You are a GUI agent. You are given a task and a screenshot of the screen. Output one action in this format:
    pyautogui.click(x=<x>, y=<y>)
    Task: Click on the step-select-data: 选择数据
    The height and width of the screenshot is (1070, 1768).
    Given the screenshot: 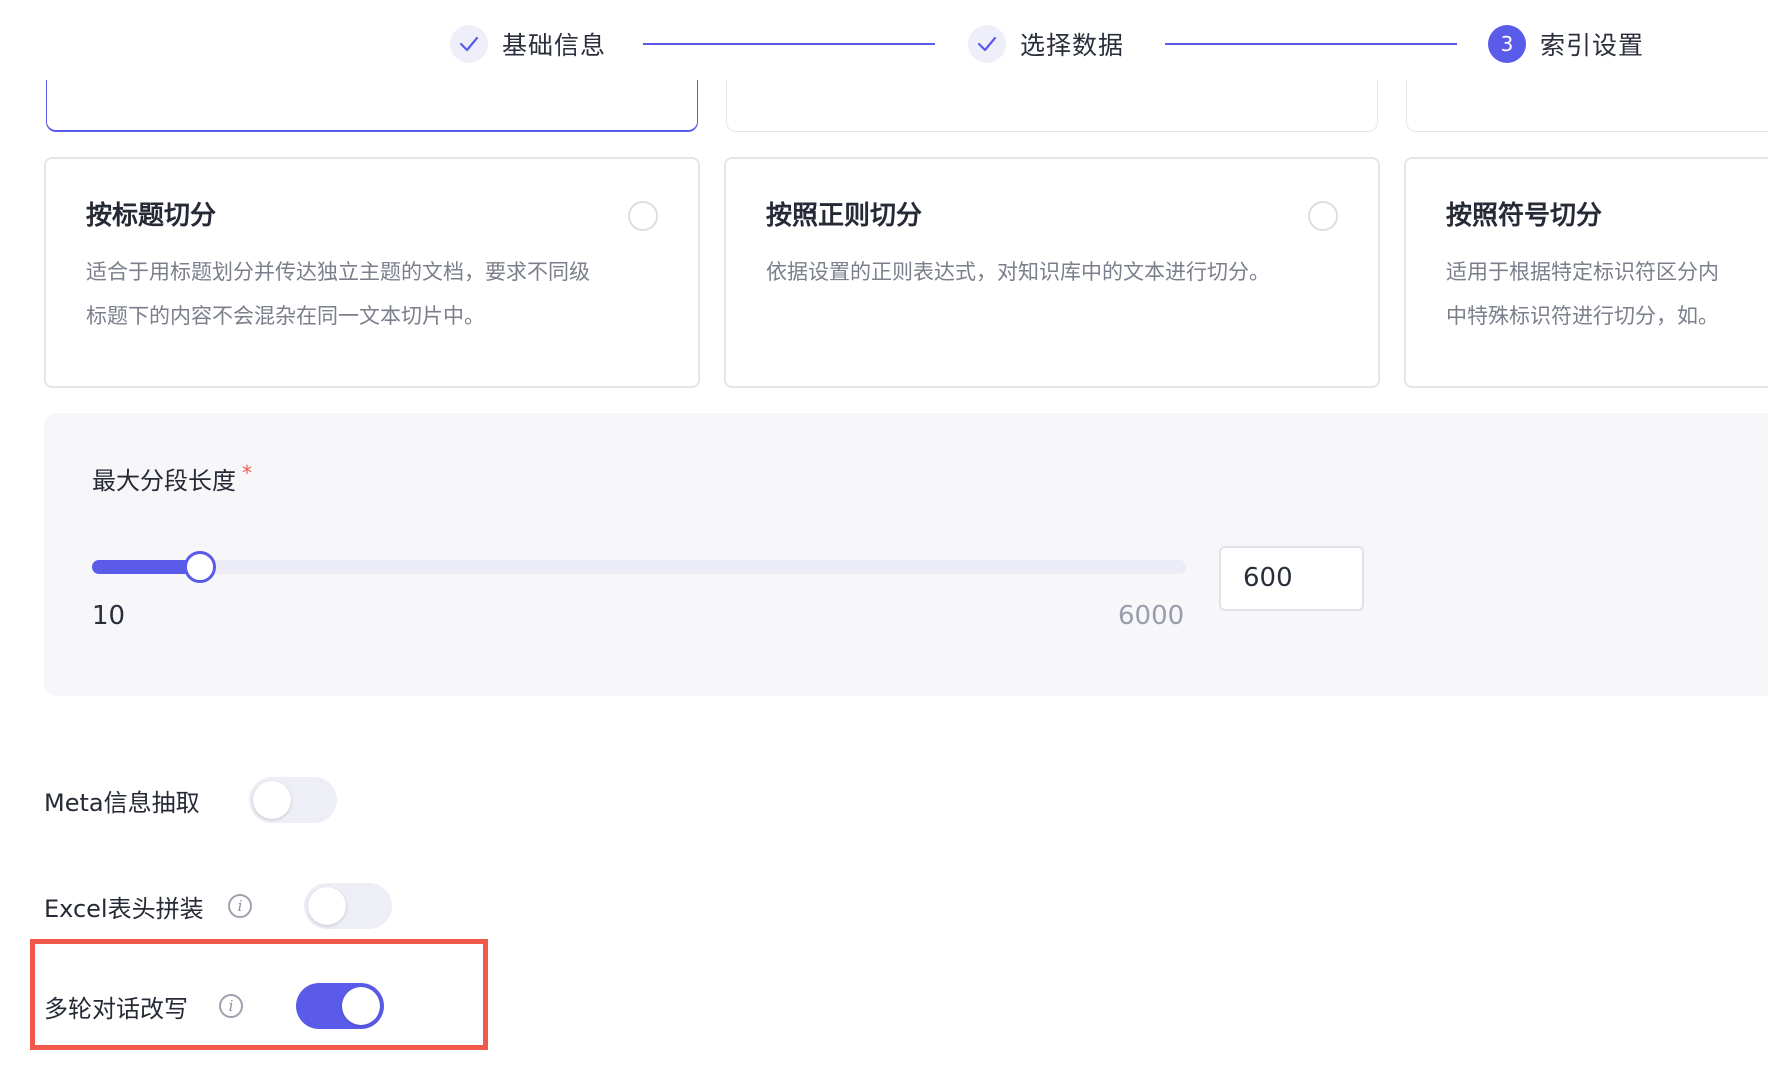 What is the action you would take?
    pyautogui.click(x=1046, y=44)
    